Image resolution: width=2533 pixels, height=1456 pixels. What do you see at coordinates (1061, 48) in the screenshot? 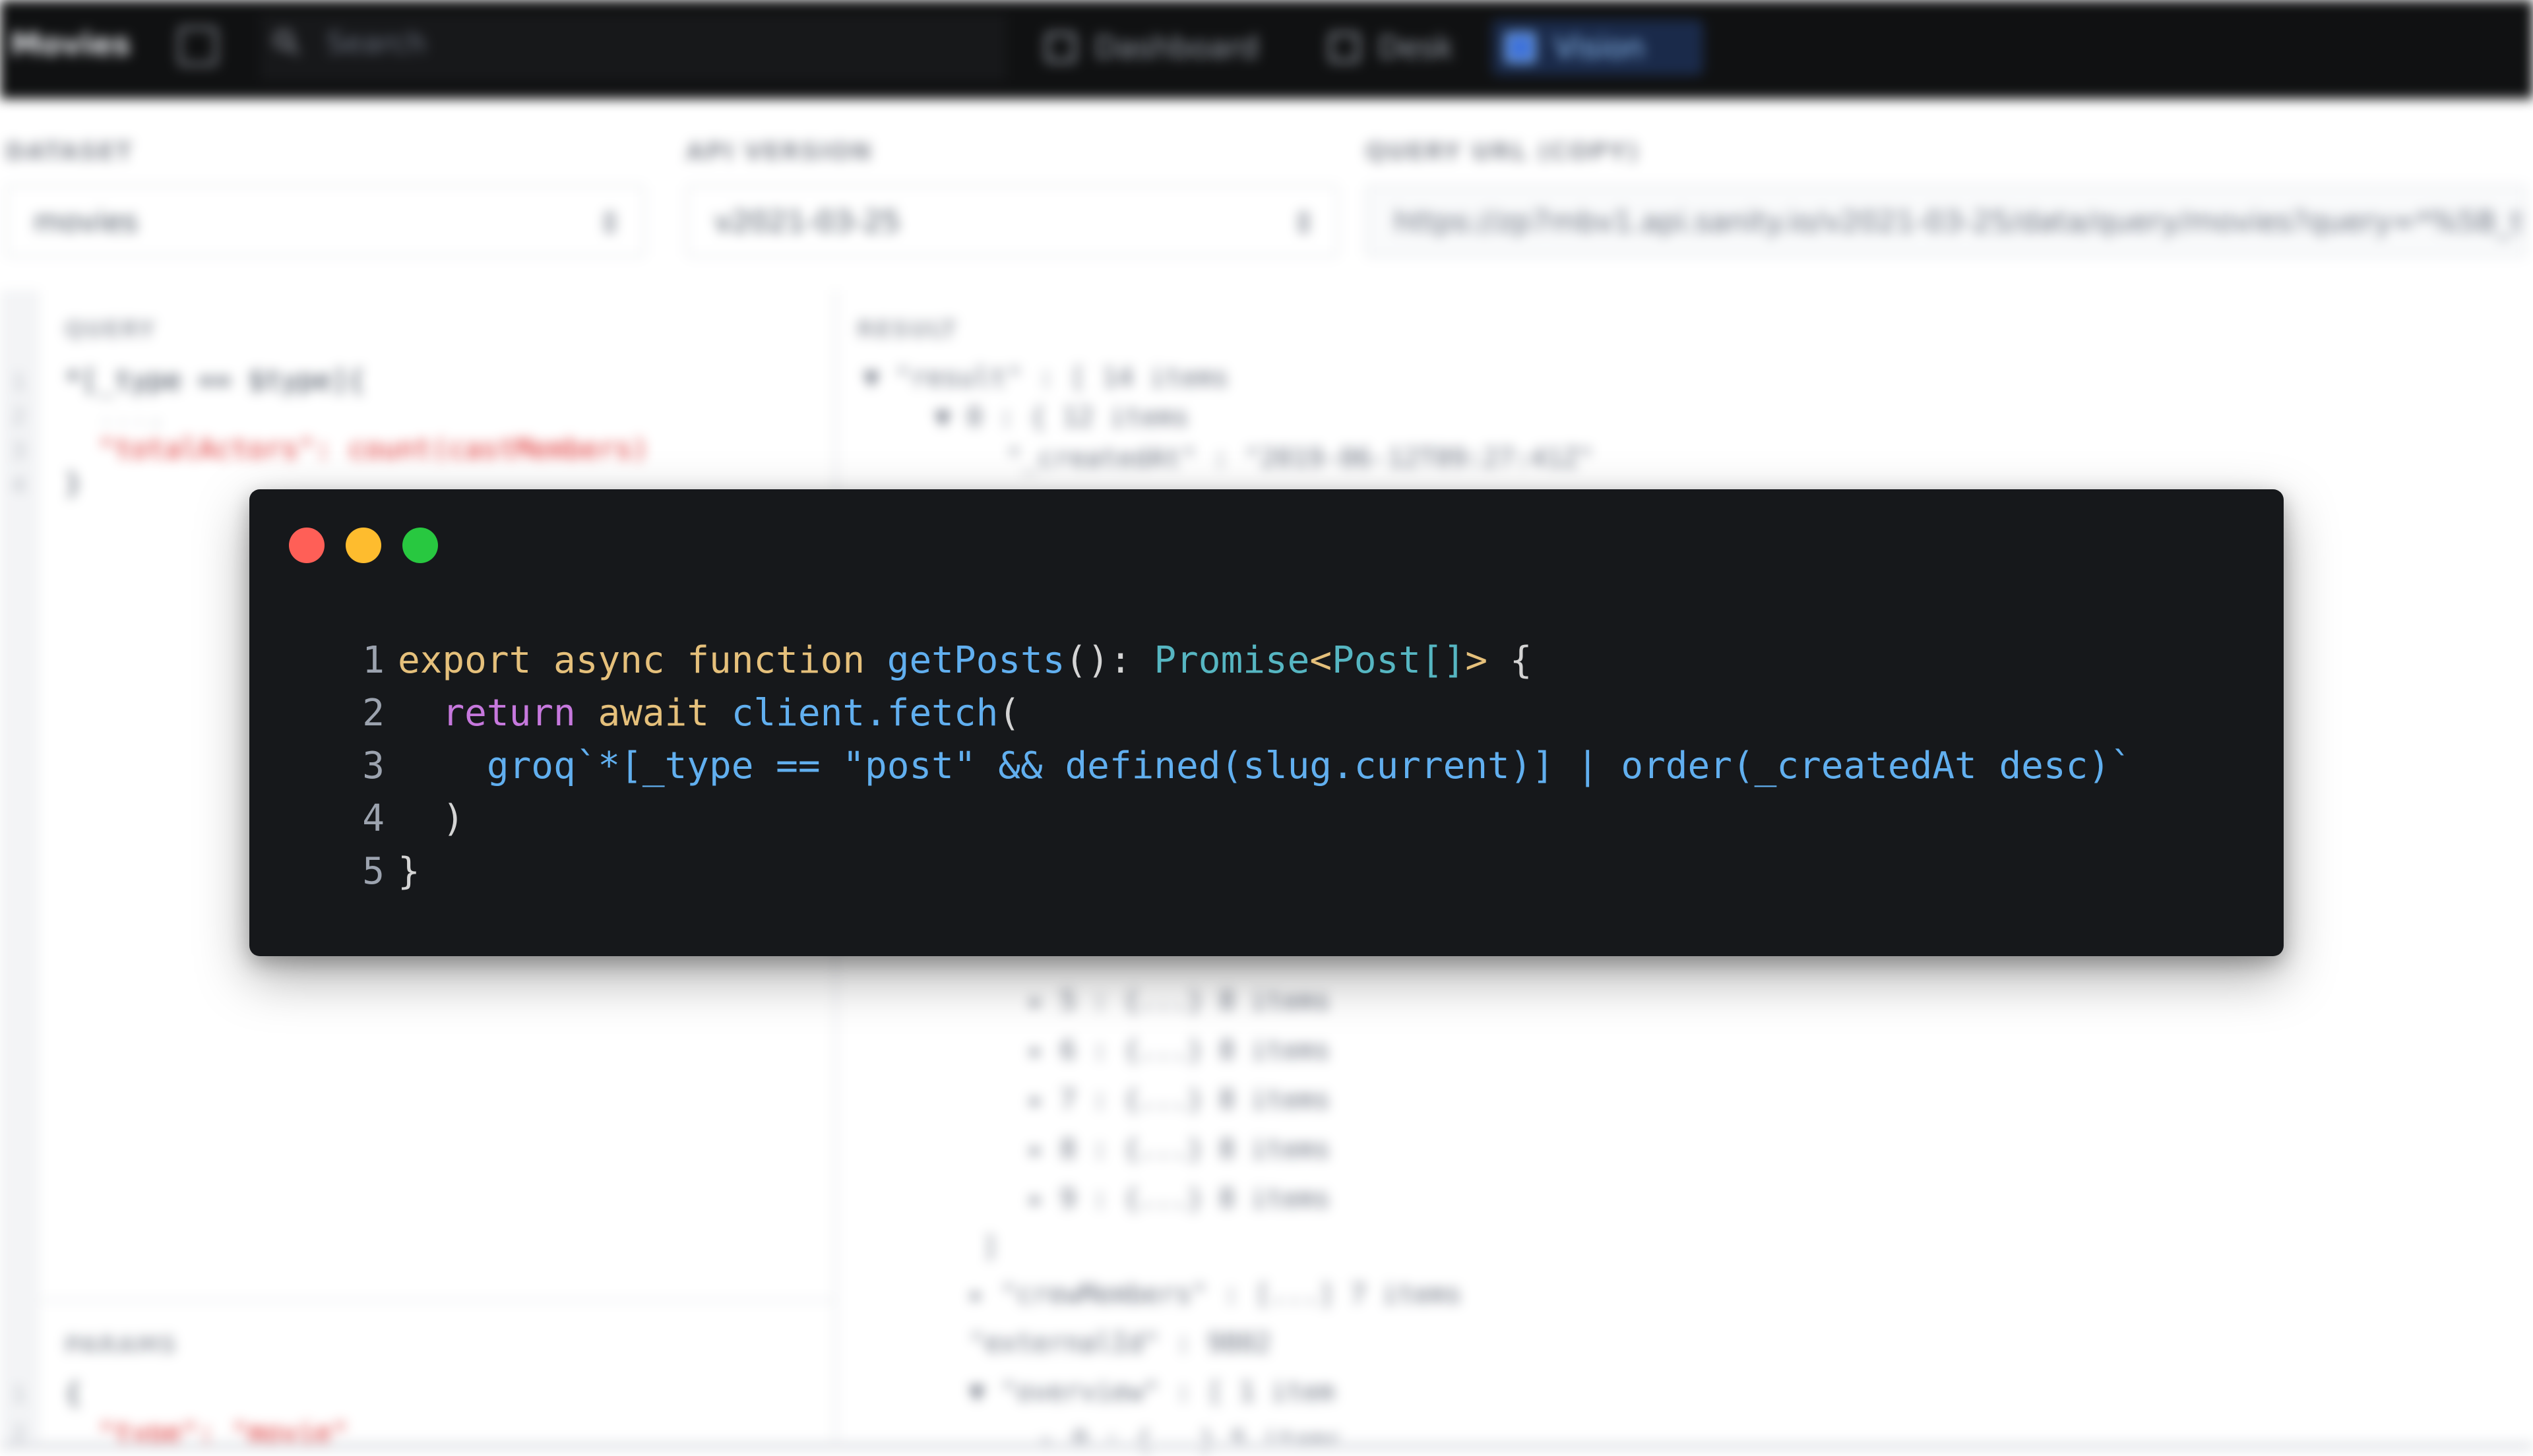
I see `dashboard-icon` at bounding box center [1061, 48].